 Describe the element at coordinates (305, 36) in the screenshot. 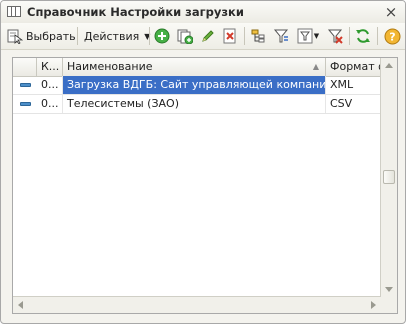

I see `filter-settings-icon` at that location.